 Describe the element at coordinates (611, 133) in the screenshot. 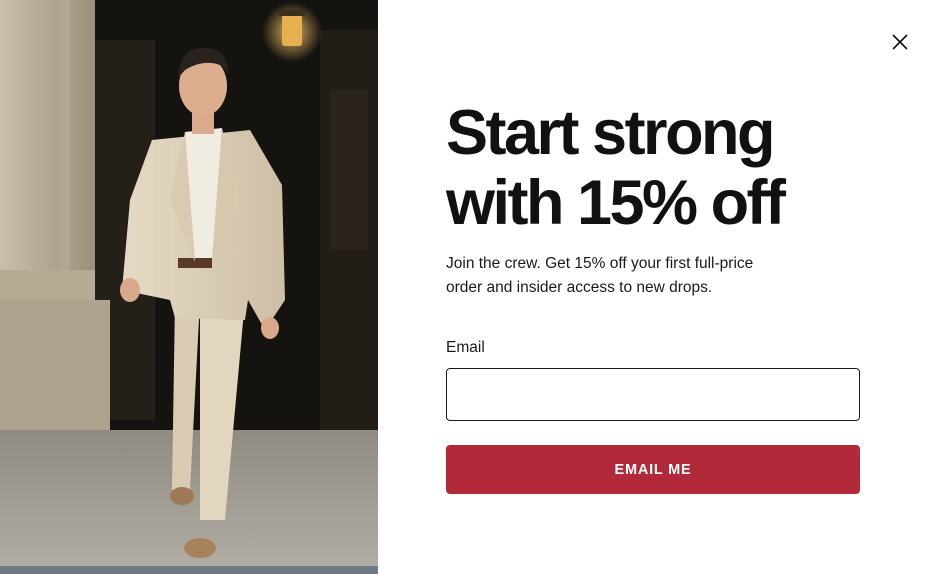

I see `headline-line-1: Start strong` at that location.